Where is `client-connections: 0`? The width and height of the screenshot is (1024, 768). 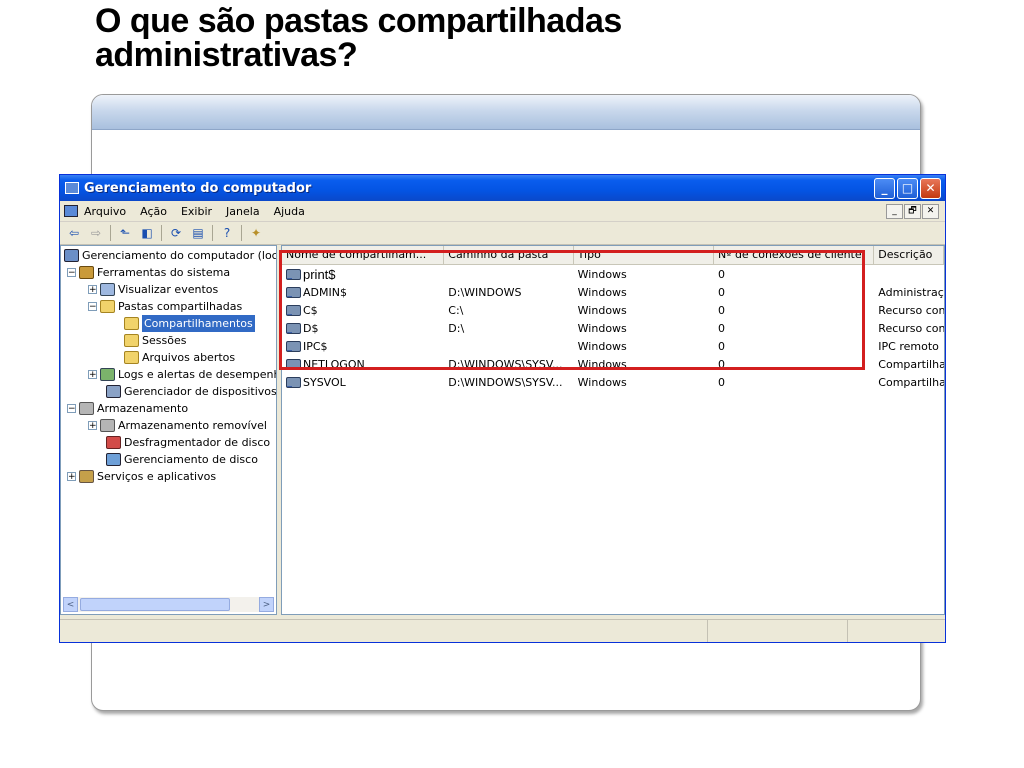 client-connections: 0 is located at coordinates (722, 382).